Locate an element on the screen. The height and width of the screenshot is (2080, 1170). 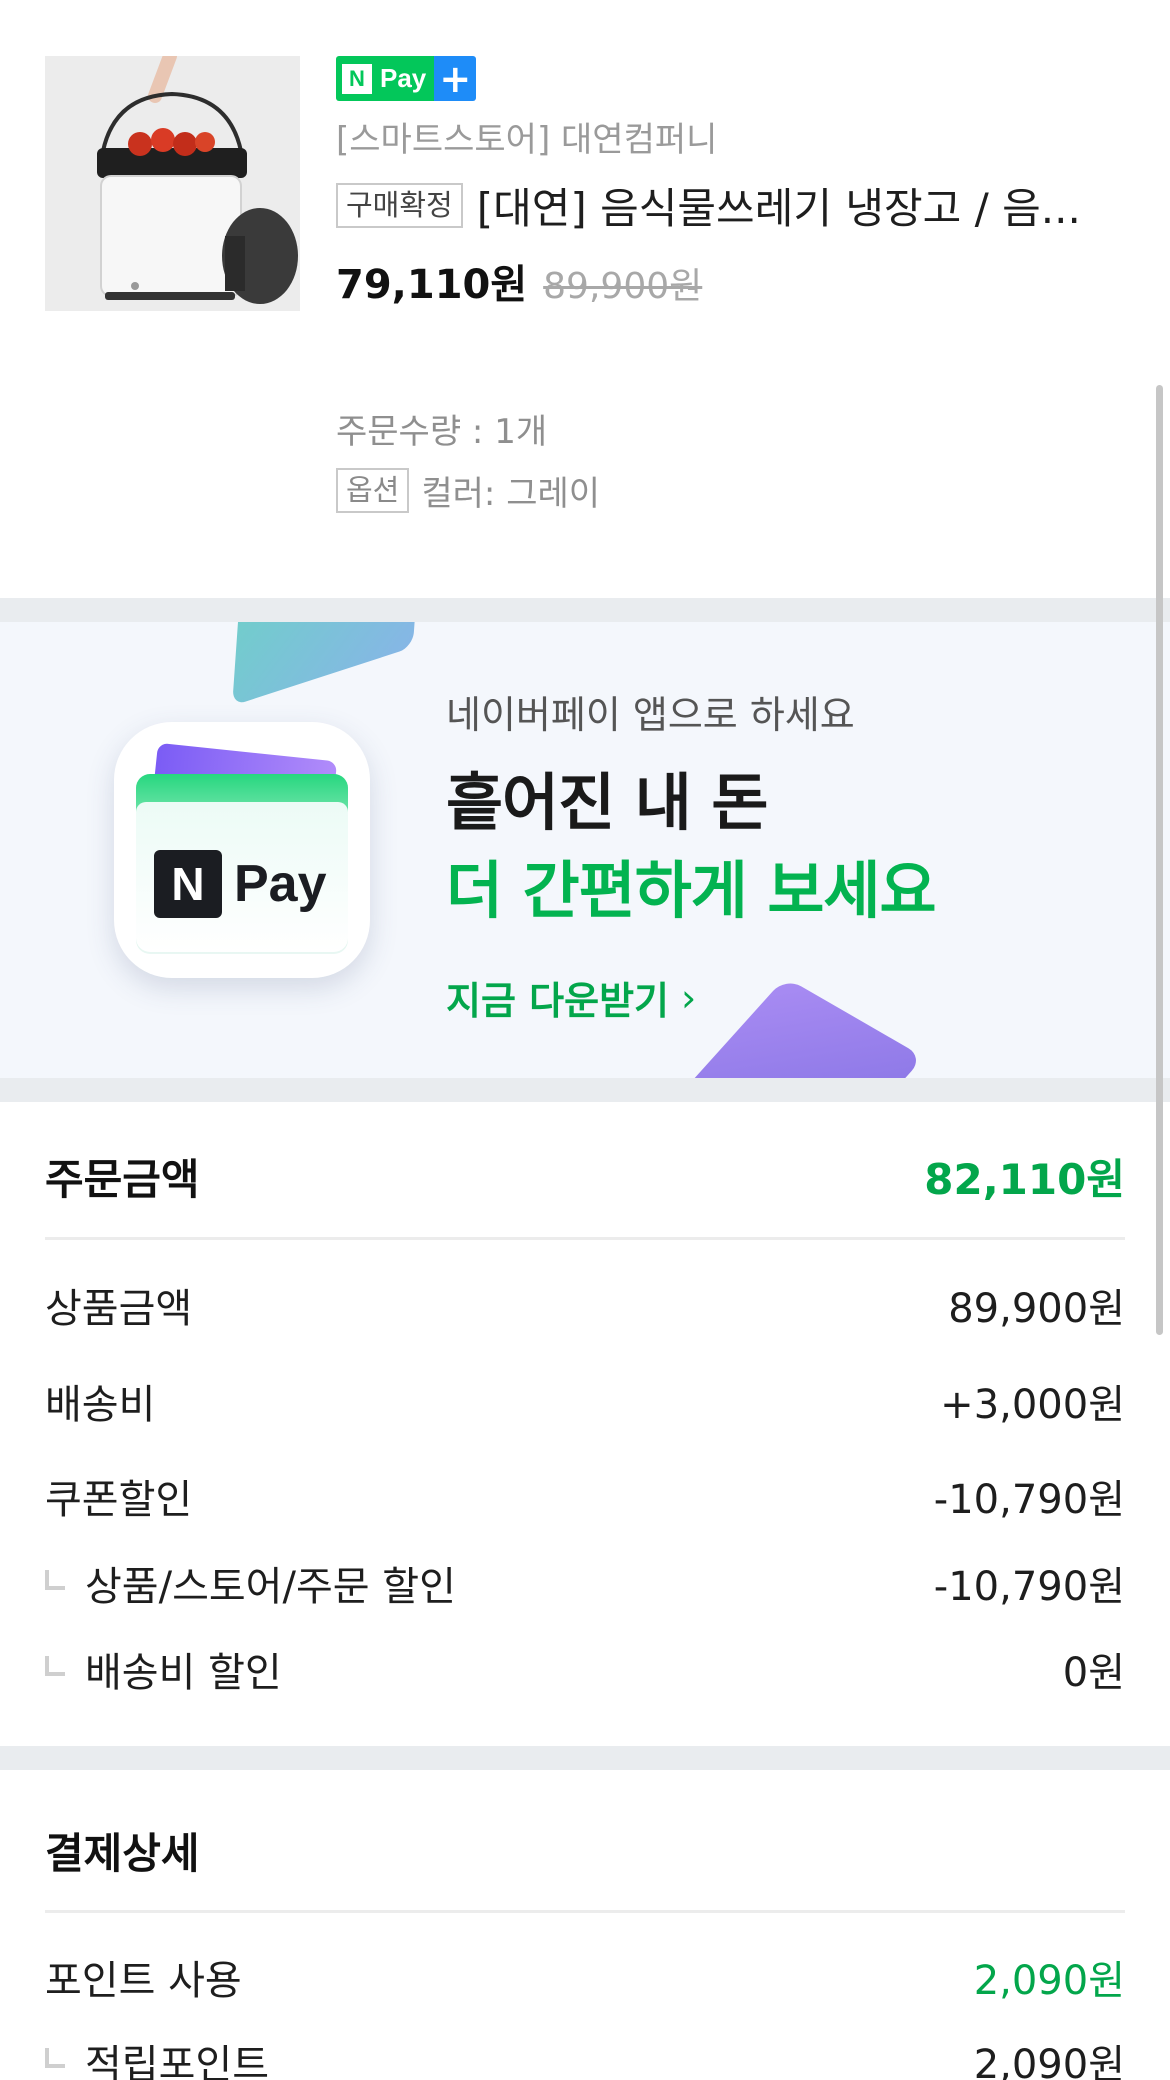
banner-headline-1: 흩어진 내 돈 is located at coordinates (607, 802).